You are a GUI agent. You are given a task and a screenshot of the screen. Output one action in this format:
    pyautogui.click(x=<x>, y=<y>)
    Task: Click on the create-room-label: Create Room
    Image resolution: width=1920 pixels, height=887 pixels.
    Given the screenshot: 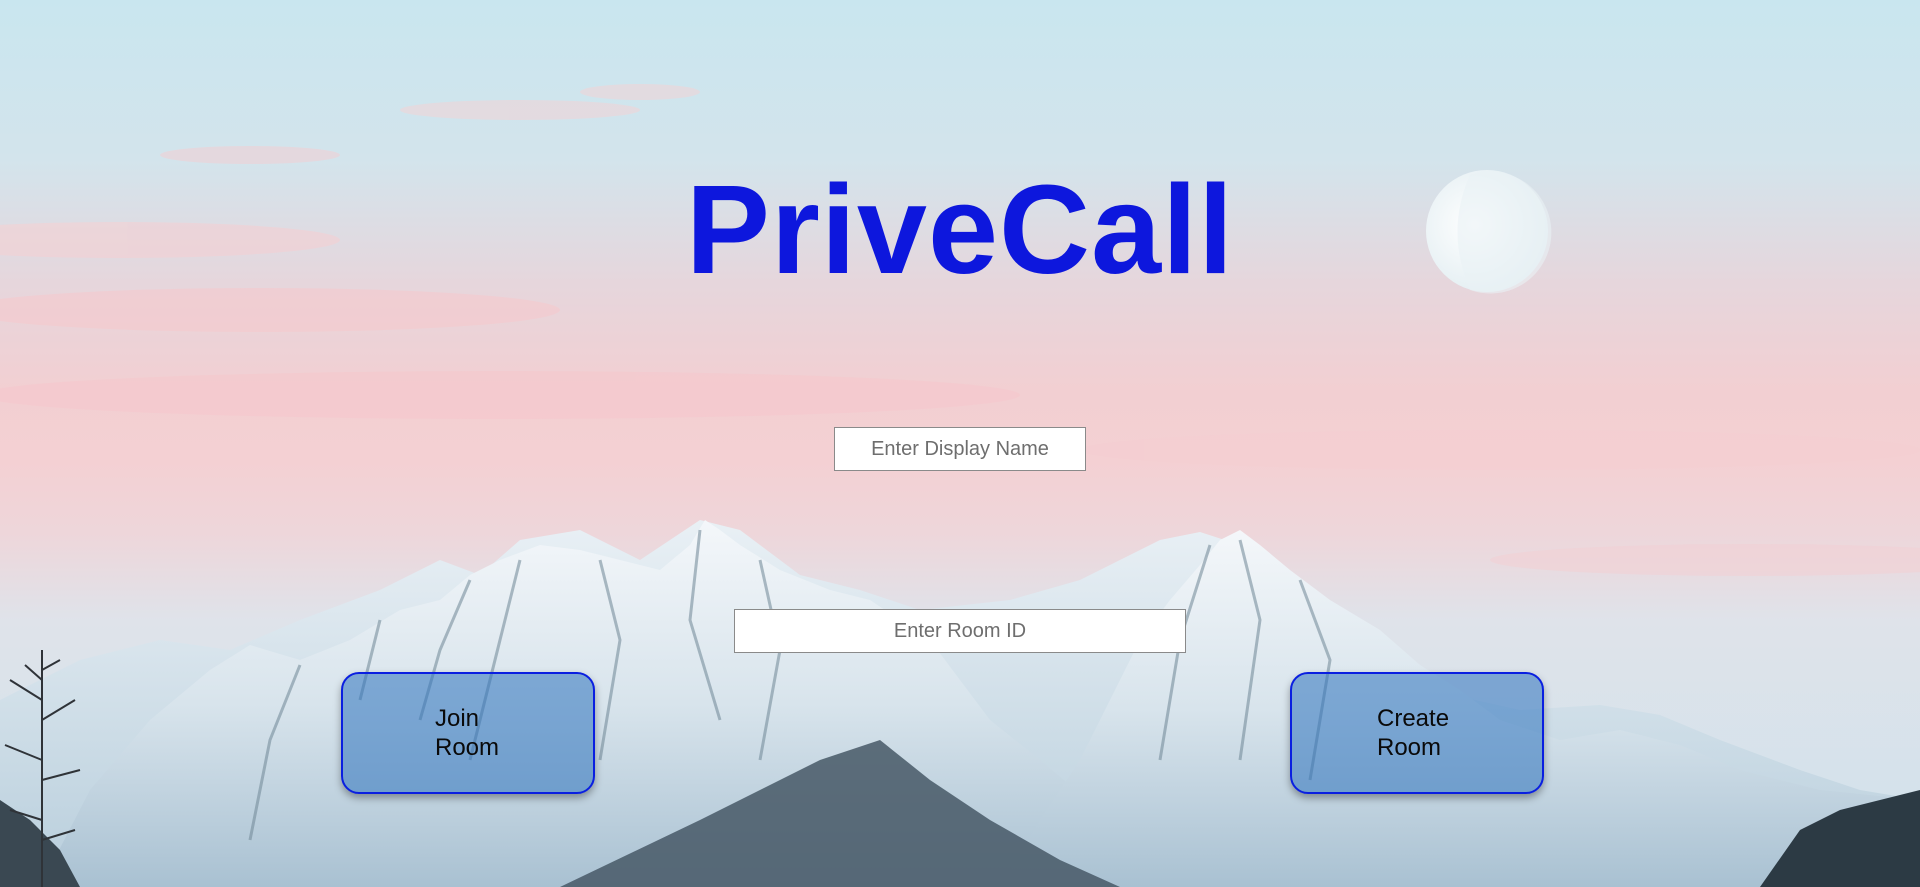 What is the action you would take?
    pyautogui.click(x=1413, y=733)
    